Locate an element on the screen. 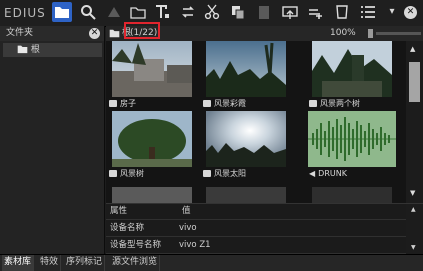  copy-button is located at coordinates (238, 12).